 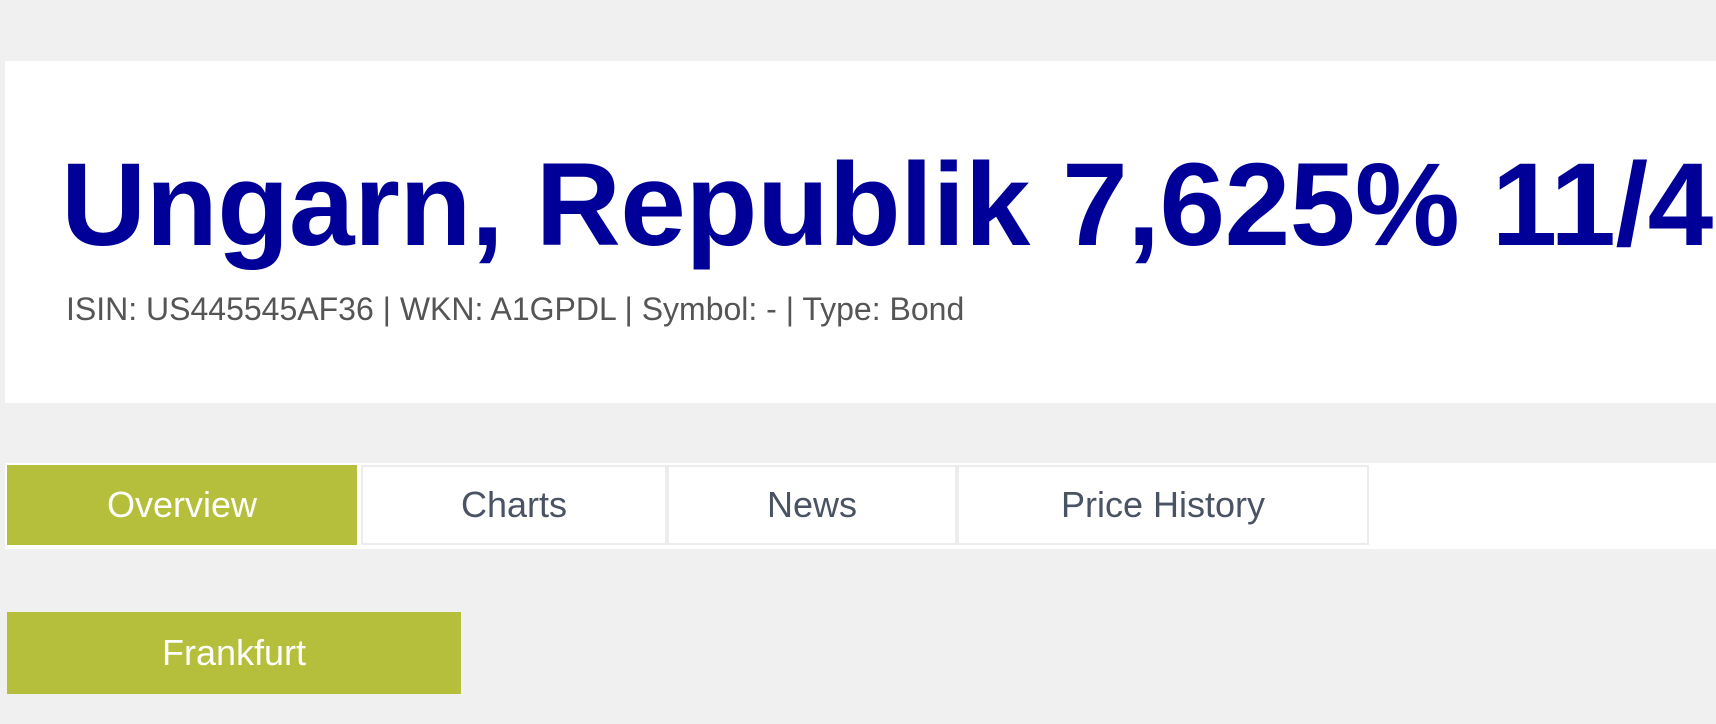 I want to click on tab-charts: Charts, so click(x=514, y=505).